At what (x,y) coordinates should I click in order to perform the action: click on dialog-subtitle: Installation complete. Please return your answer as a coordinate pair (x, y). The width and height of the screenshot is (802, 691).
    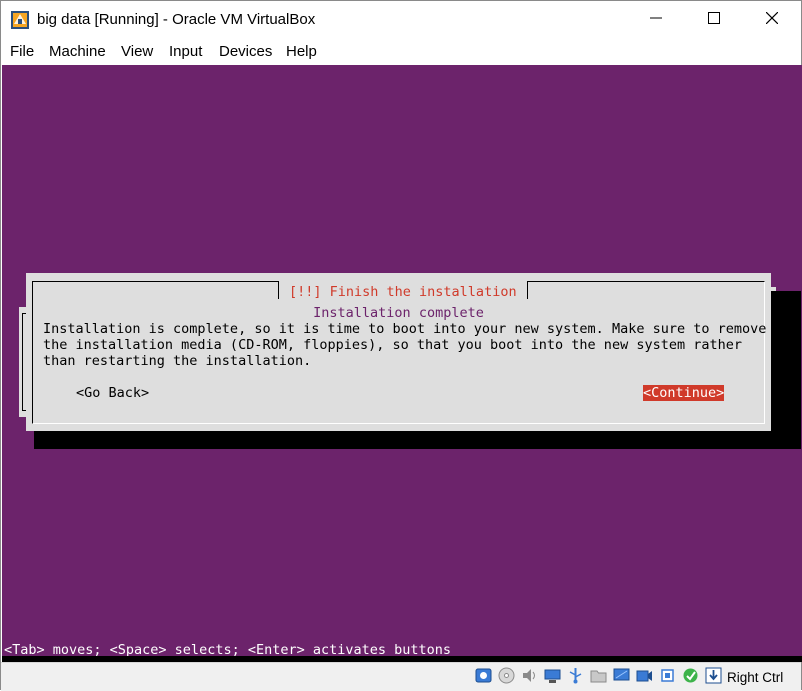
    Looking at the image, I should click on (398, 313).